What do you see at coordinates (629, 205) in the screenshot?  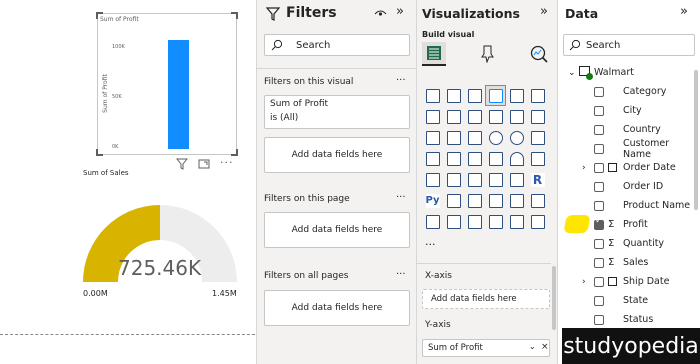 I see `field-row: Product Name` at bounding box center [629, 205].